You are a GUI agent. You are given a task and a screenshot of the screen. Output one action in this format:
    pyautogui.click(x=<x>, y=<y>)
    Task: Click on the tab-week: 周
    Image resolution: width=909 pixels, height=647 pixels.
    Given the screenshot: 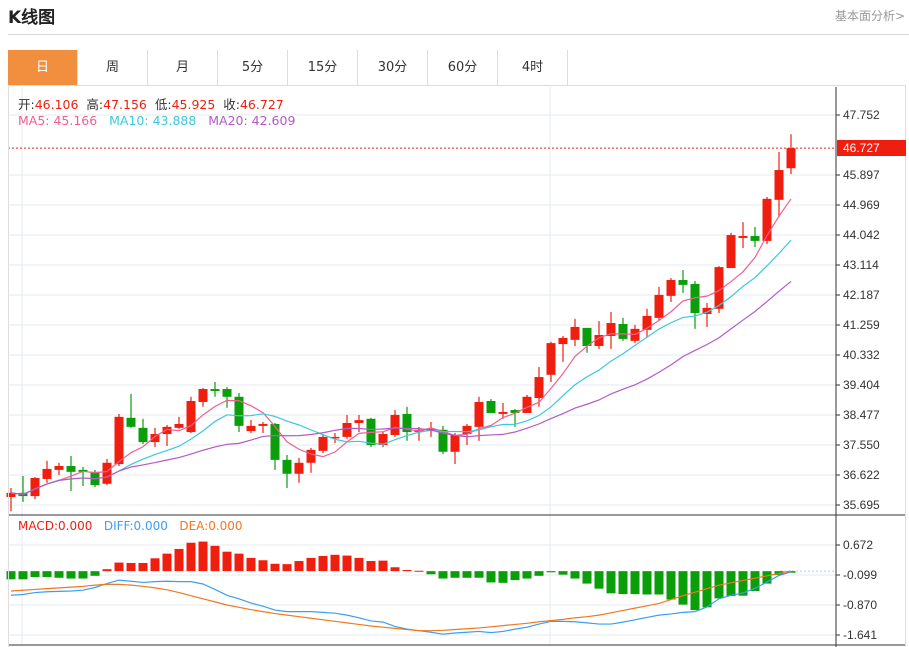 What is the action you would take?
    pyautogui.click(x=113, y=67)
    